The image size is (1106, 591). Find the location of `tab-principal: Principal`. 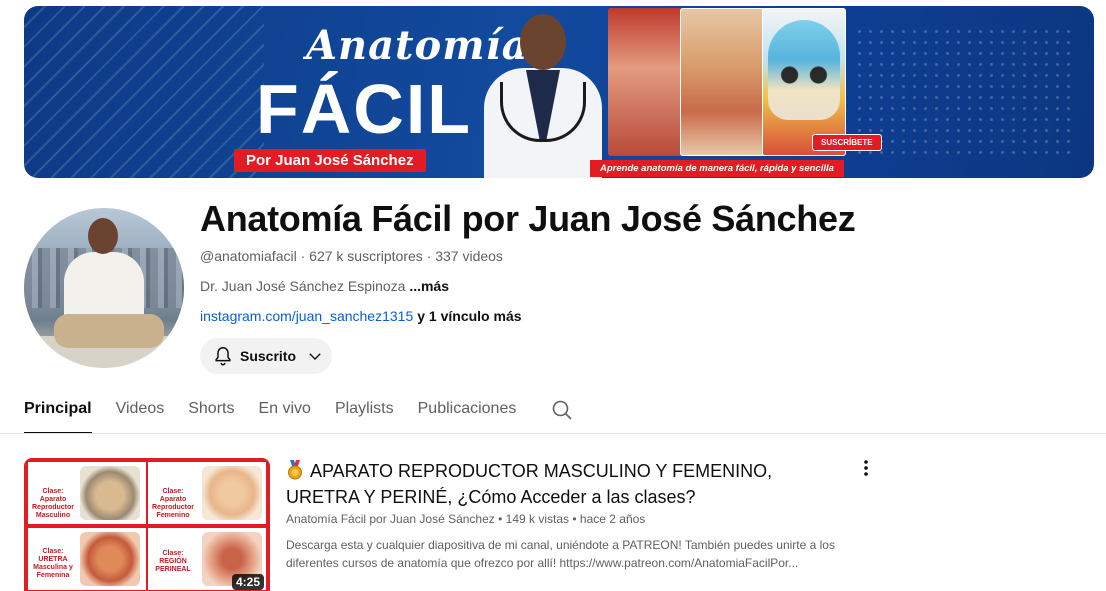

tab-principal: Principal is located at coordinates (58, 413).